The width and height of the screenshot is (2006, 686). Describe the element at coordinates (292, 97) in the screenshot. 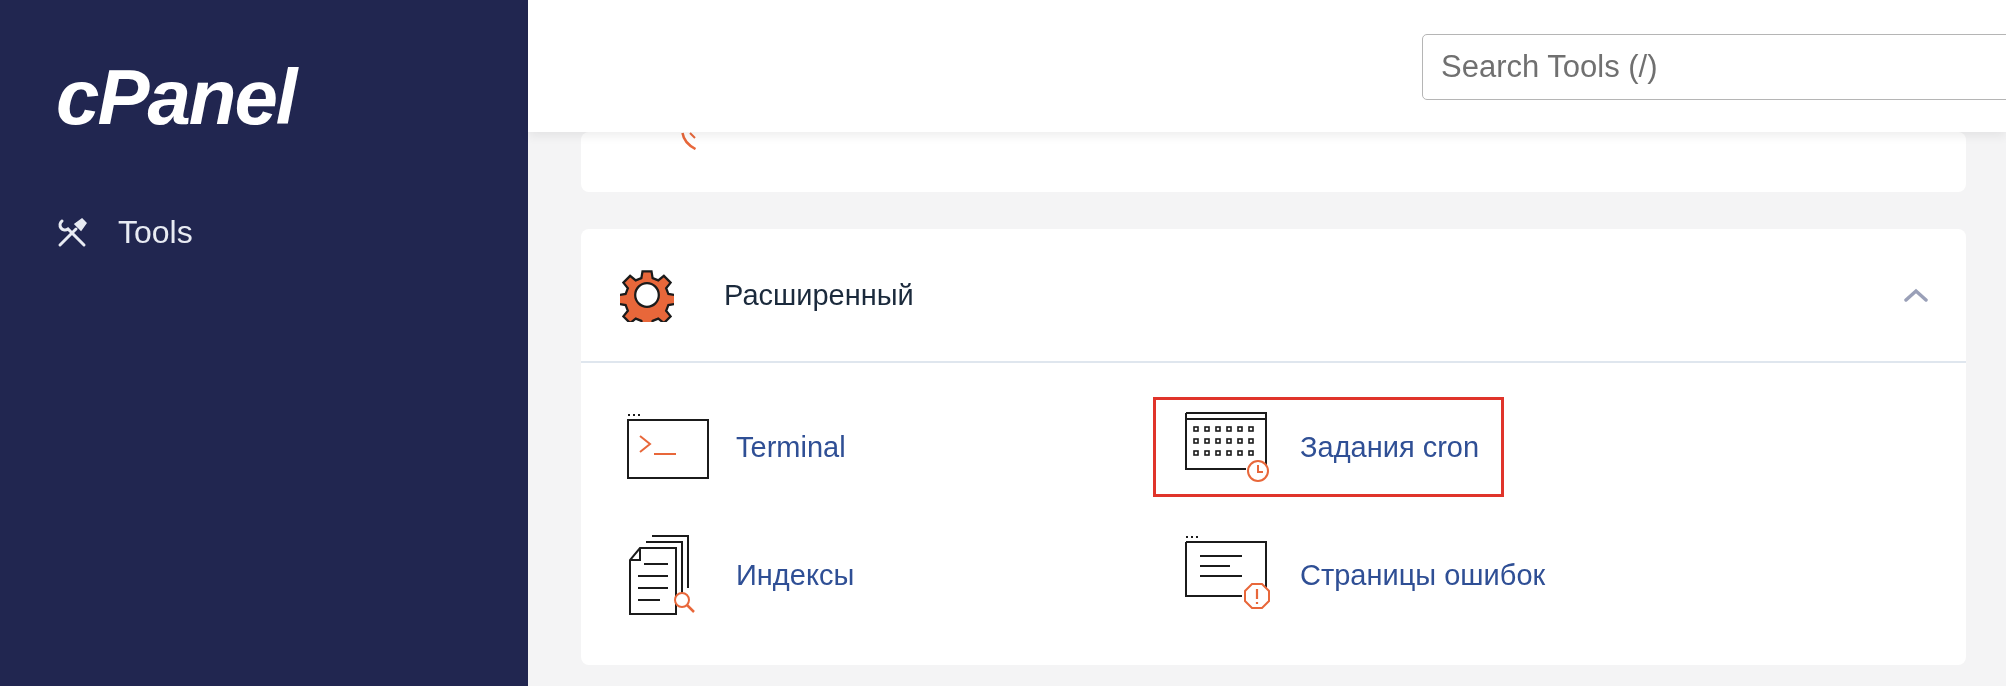

I see `logo: cPanel` at that location.